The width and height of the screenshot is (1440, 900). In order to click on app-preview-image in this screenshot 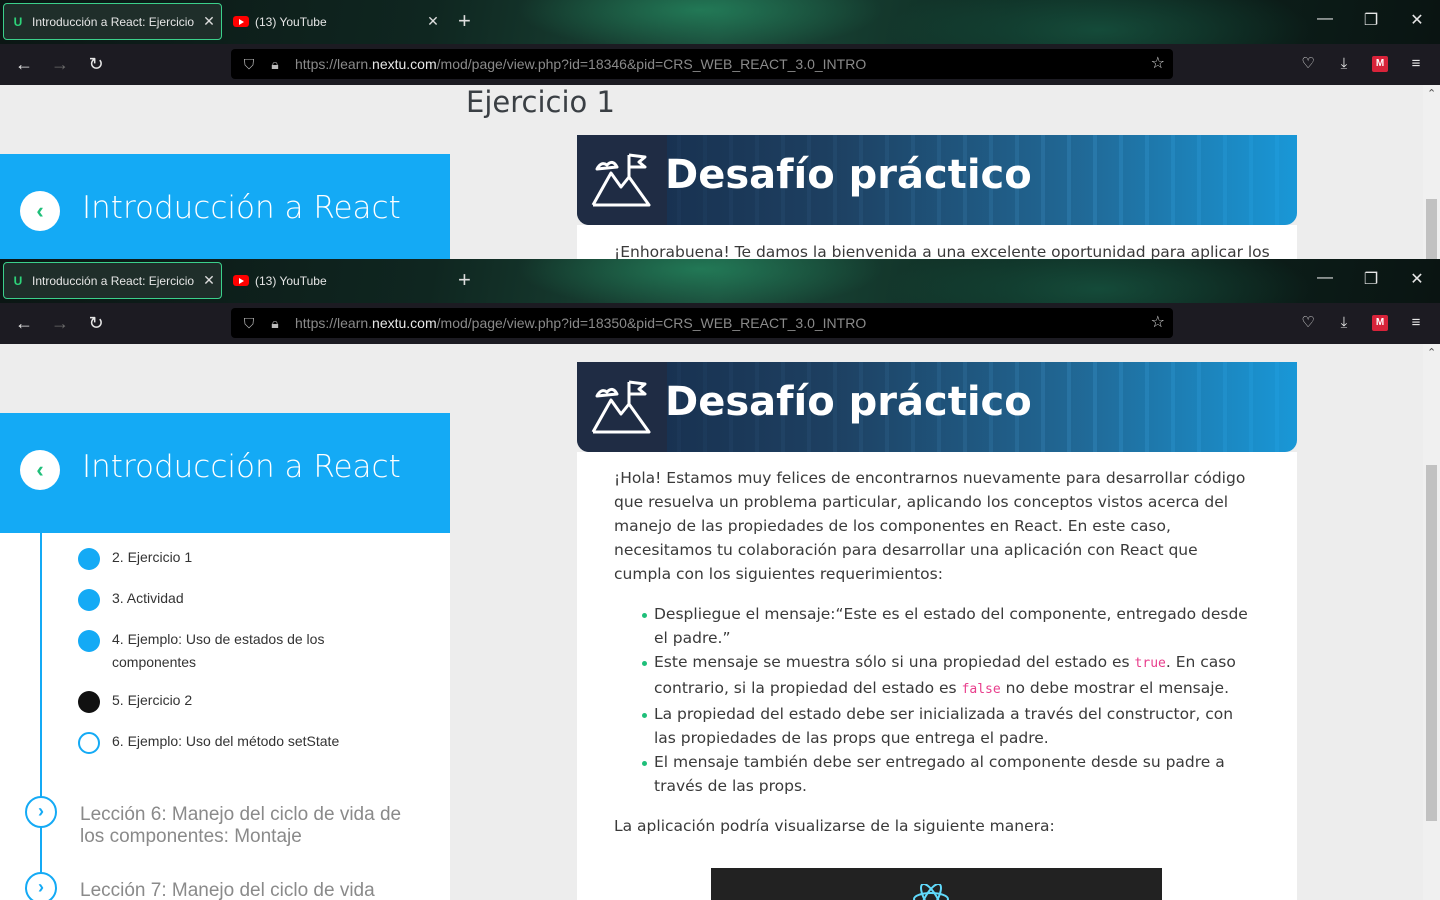, I will do `click(936, 884)`.